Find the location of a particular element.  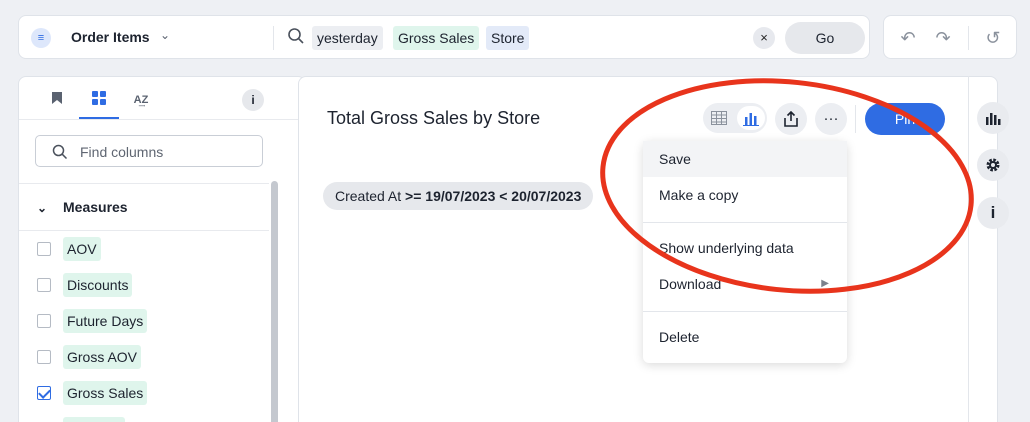

info-icon: i is located at coordinates (993, 213).